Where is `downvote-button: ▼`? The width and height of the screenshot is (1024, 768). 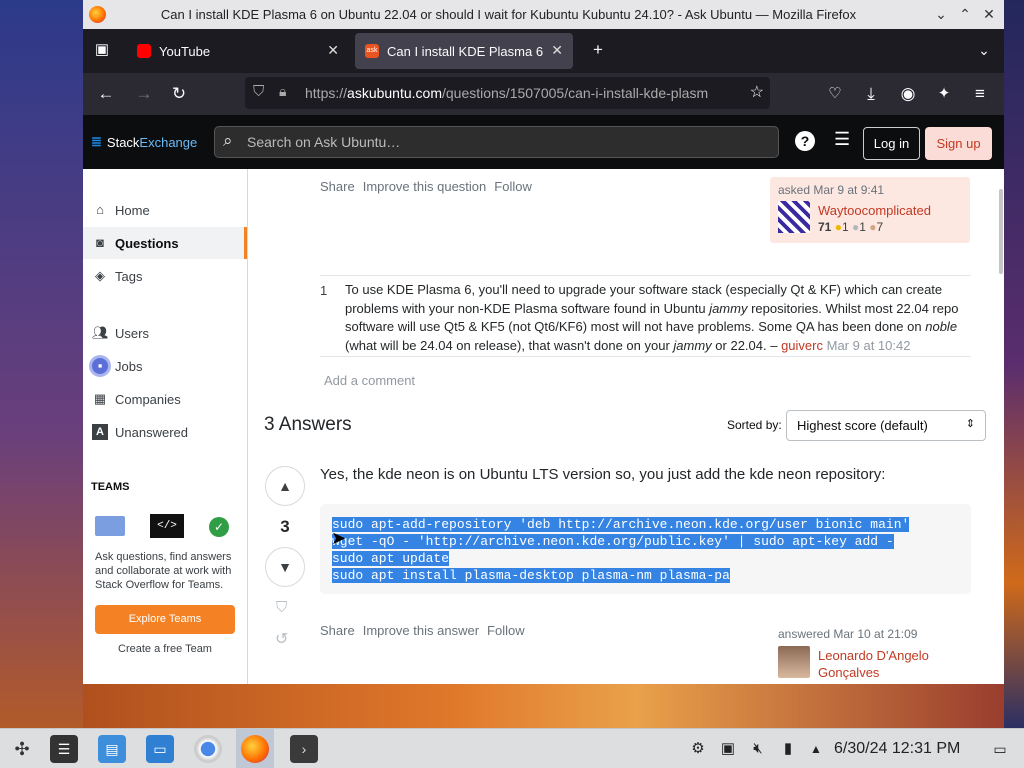
downvote-button: ▼ is located at coordinates (285, 567).